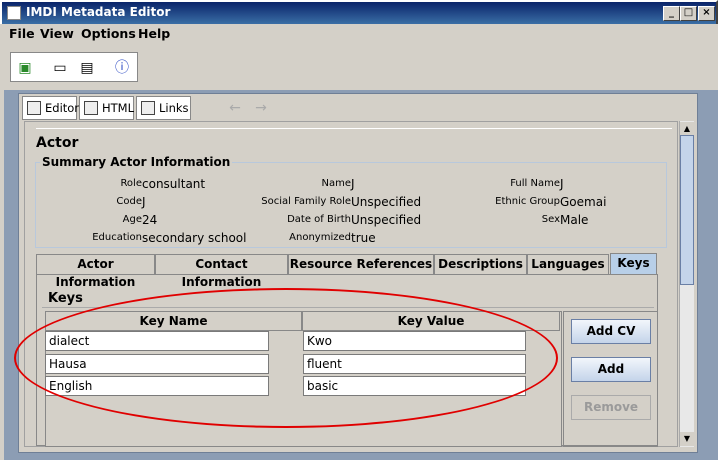  I want to click on menu-options: Options, so click(108, 33).